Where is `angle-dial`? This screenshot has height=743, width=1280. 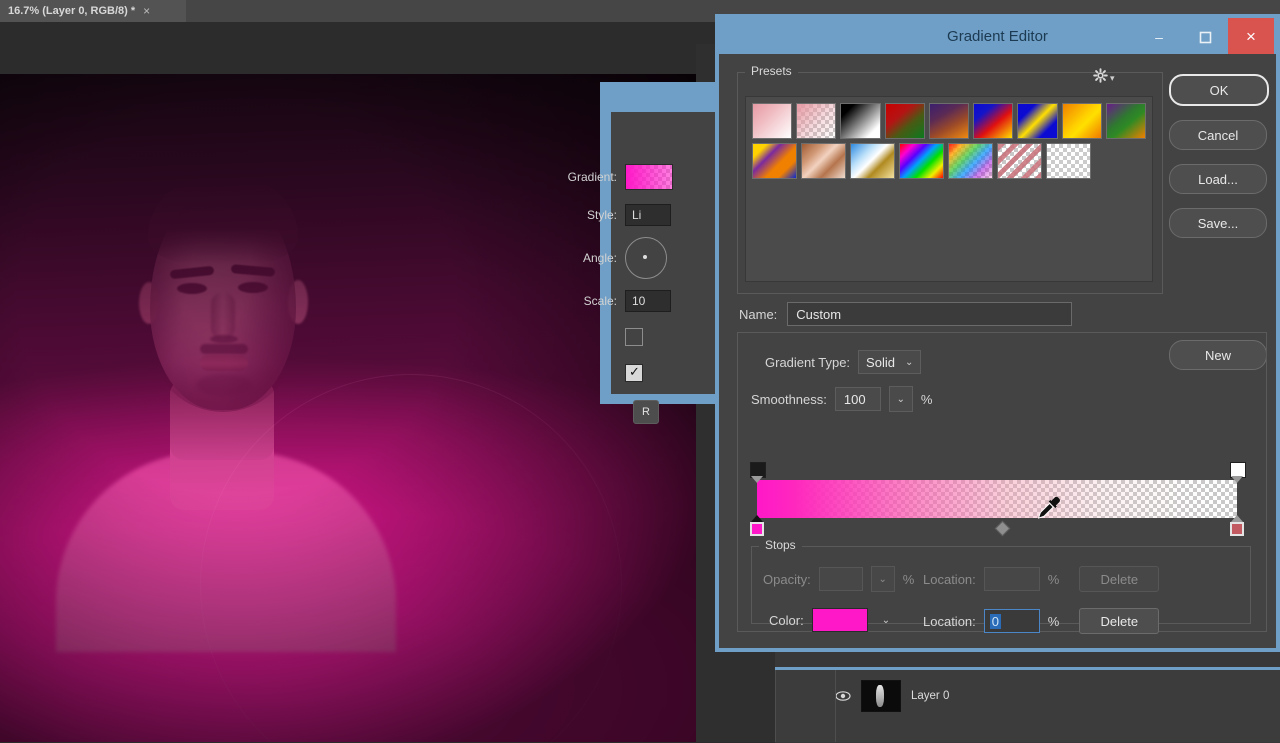
angle-dial is located at coordinates (646, 258).